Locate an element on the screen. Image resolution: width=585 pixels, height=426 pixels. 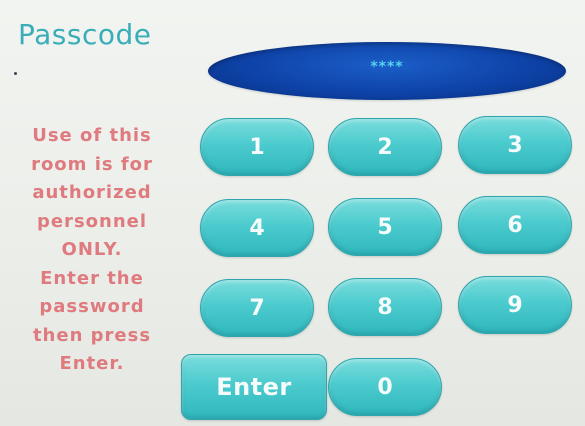
keypad-key-3: 3 is located at coordinates (515, 145).